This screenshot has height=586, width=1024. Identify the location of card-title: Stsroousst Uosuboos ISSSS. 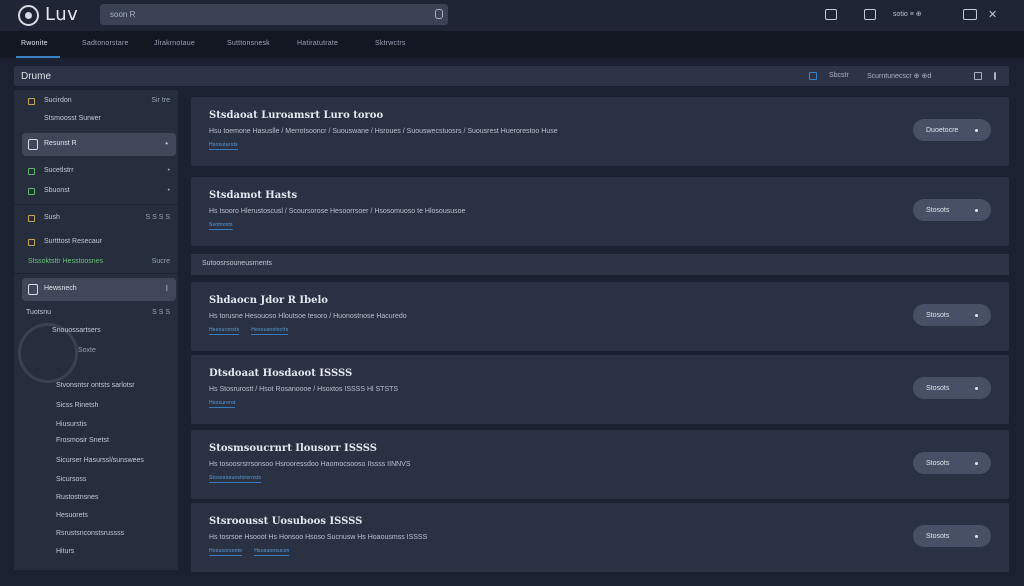
(286, 521).